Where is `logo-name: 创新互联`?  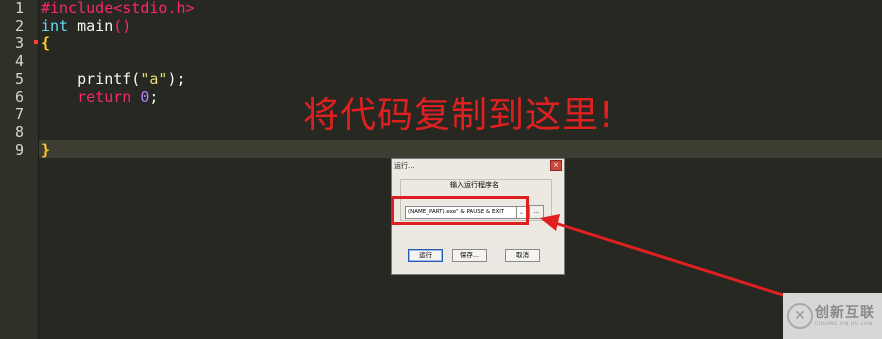
logo-name: 创新互联 is located at coordinates (845, 313).